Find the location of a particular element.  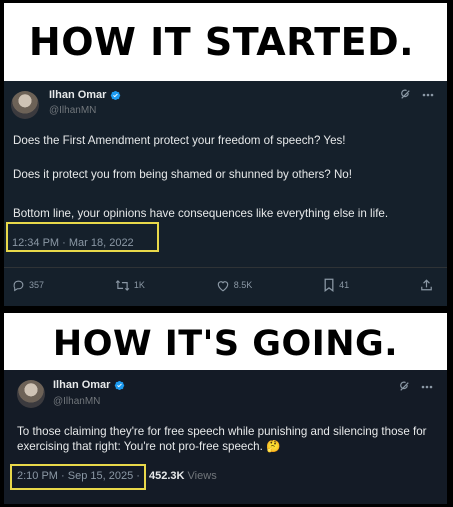

tweet-action-bar: 357 1K 8.5K 41 is located at coordinates (222, 285).